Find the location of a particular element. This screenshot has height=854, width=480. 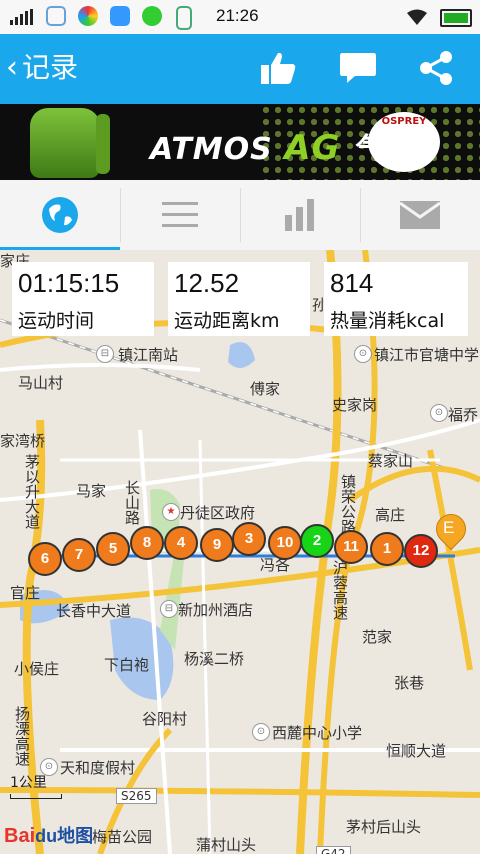

share-button is located at coordinates (436, 68).